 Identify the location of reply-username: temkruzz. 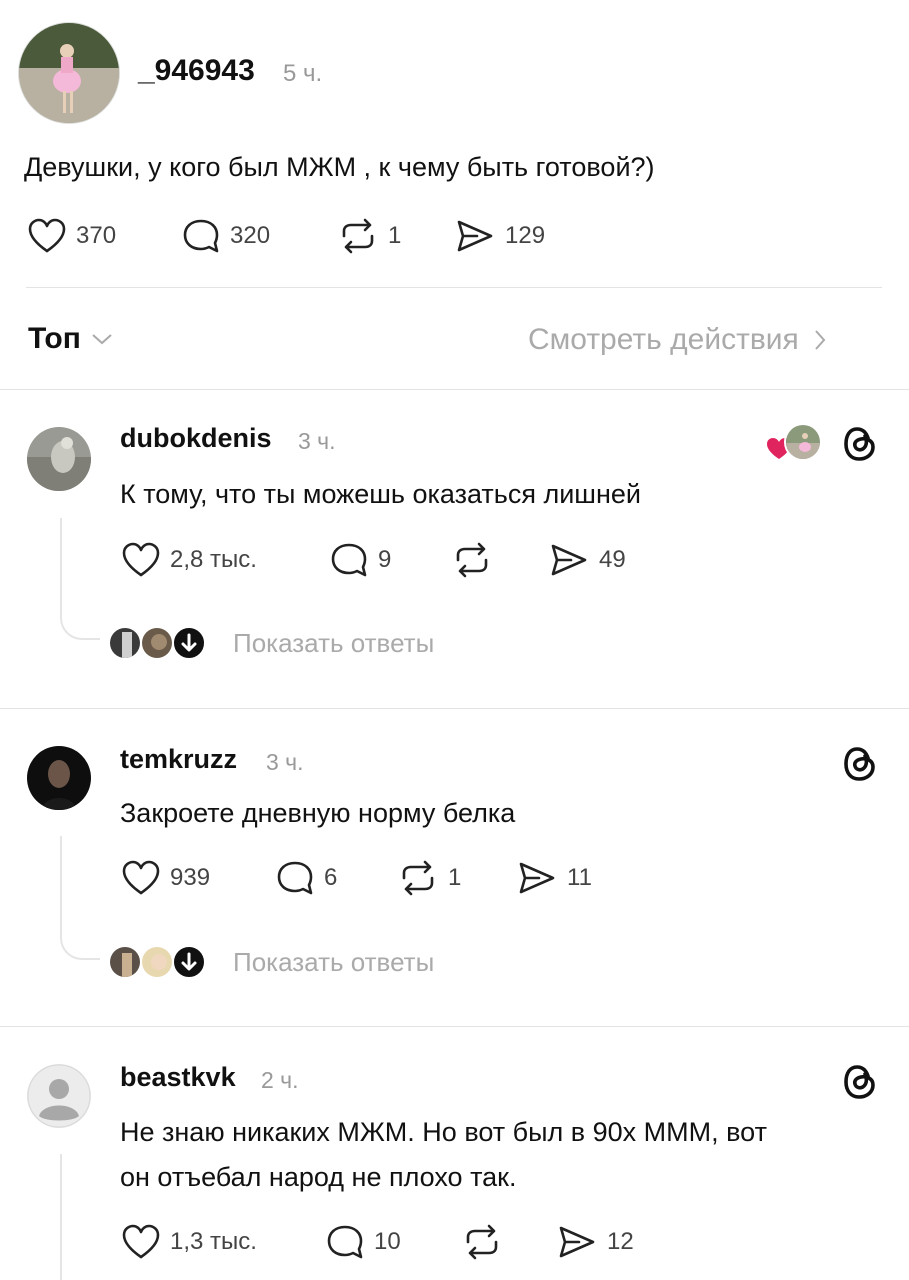
(178, 759).